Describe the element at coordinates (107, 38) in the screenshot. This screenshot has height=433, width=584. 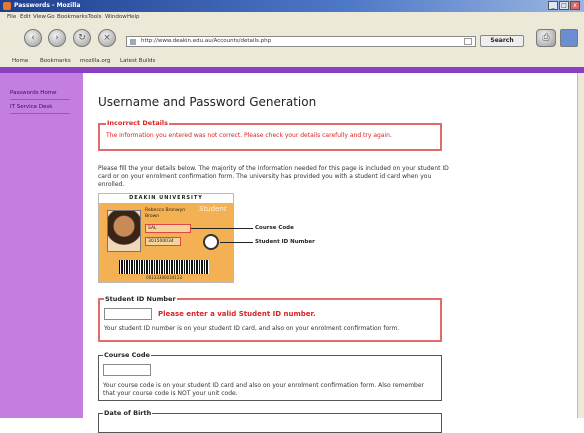
I see `stop-button: ×` at that location.